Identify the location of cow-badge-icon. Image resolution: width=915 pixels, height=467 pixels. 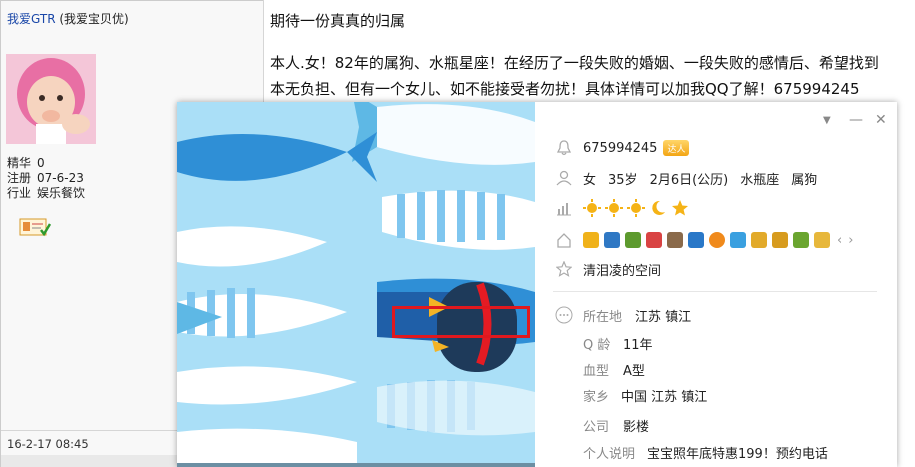
(675, 240).